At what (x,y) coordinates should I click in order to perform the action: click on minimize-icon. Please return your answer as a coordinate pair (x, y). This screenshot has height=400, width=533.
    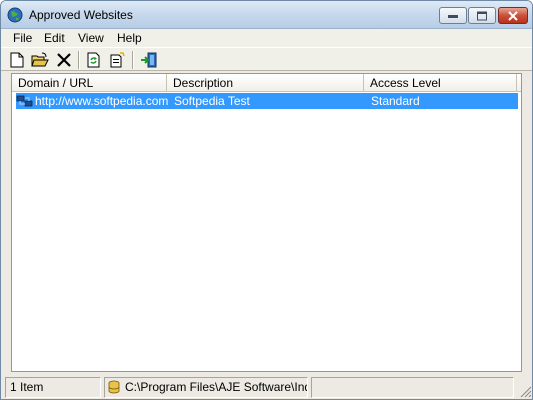
    Looking at the image, I should click on (453, 16).